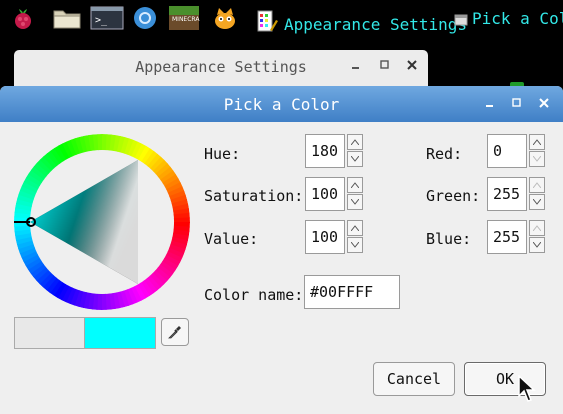 This screenshot has width=563, height=414. I want to click on green-spinbox: 255, so click(516, 194).